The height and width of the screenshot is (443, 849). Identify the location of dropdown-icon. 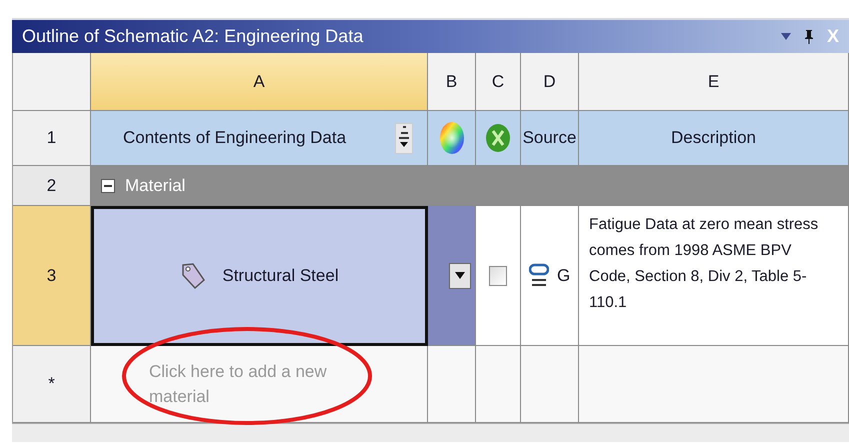
(785, 36).